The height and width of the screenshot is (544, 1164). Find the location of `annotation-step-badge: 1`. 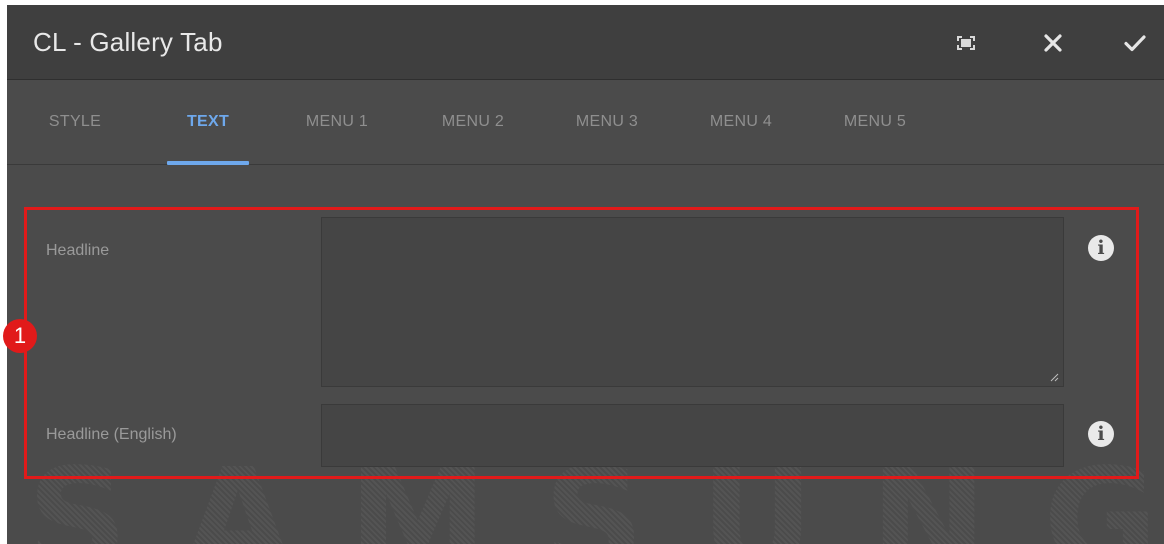

annotation-step-badge: 1 is located at coordinates (20, 336).